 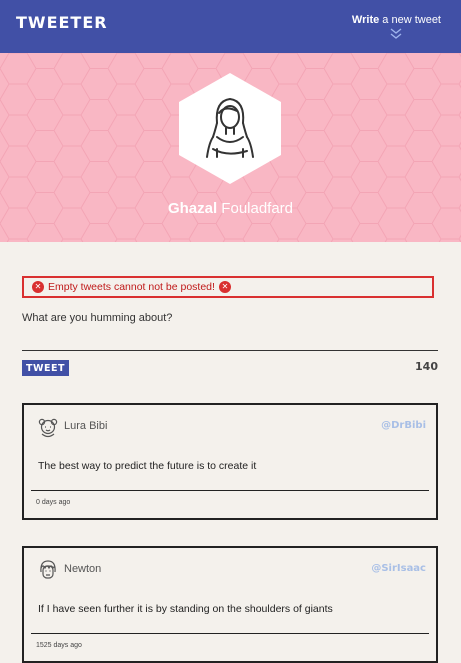 What do you see at coordinates (396, 27) in the screenshot?
I see `write-tweet-link: Write a new tweet` at bounding box center [396, 27].